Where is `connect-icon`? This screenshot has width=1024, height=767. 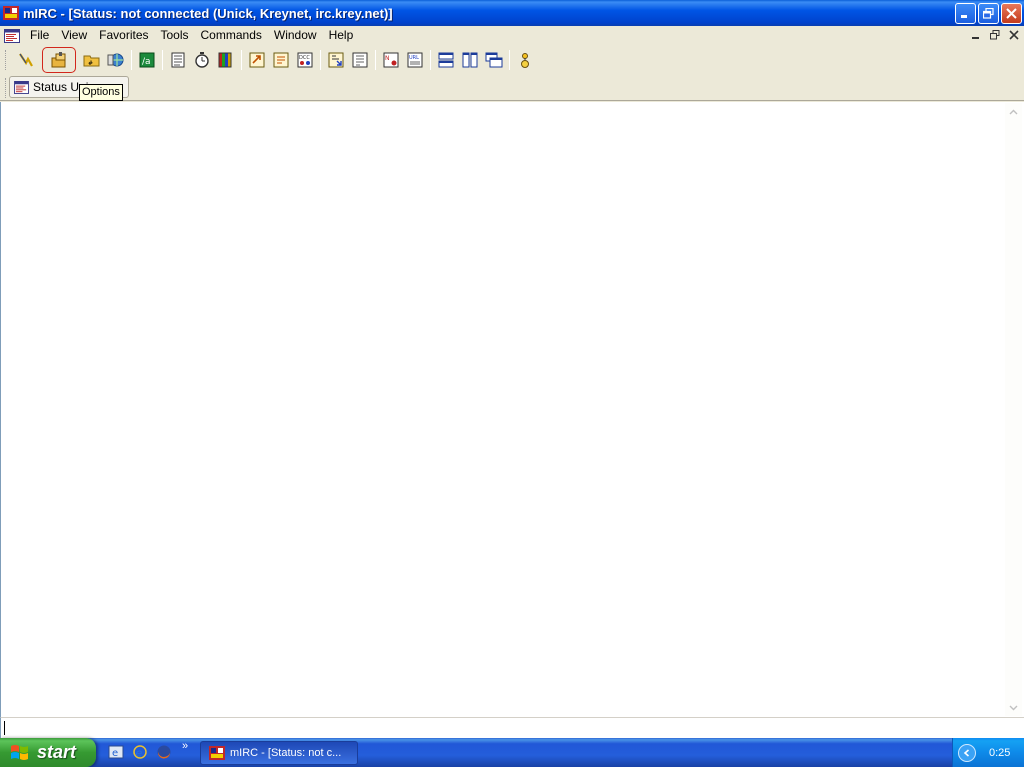 connect-icon is located at coordinates (26, 60).